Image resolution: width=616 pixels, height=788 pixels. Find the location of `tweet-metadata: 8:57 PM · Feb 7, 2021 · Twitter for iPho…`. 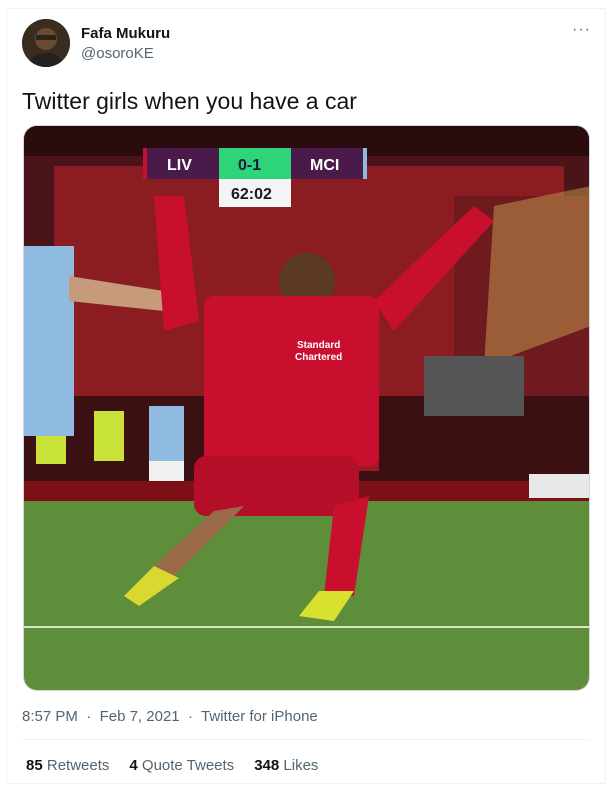

tweet-metadata: 8:57 PM · Feb 7, 2021 · Twitter for iPho… is located at coordinates (170, 716).